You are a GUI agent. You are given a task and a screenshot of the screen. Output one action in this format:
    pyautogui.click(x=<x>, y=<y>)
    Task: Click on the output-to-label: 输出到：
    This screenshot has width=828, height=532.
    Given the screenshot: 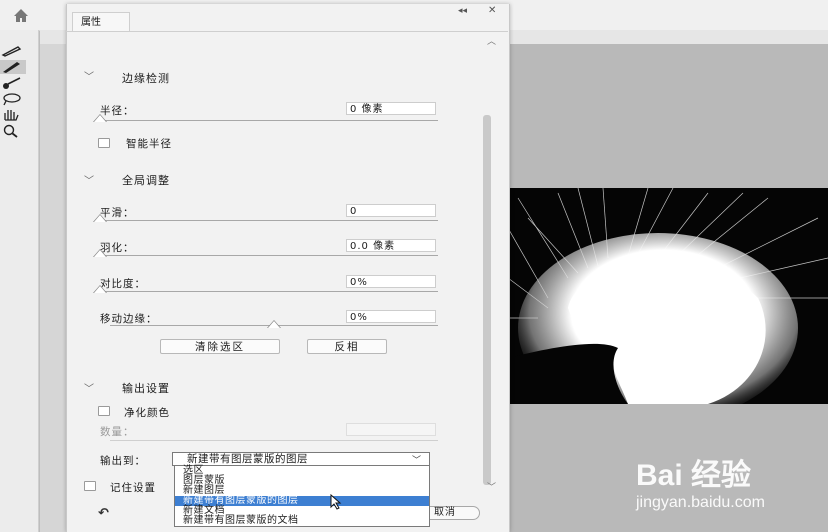 What is the action you would take?
    pyautogui.click(x=123, y=461)
    